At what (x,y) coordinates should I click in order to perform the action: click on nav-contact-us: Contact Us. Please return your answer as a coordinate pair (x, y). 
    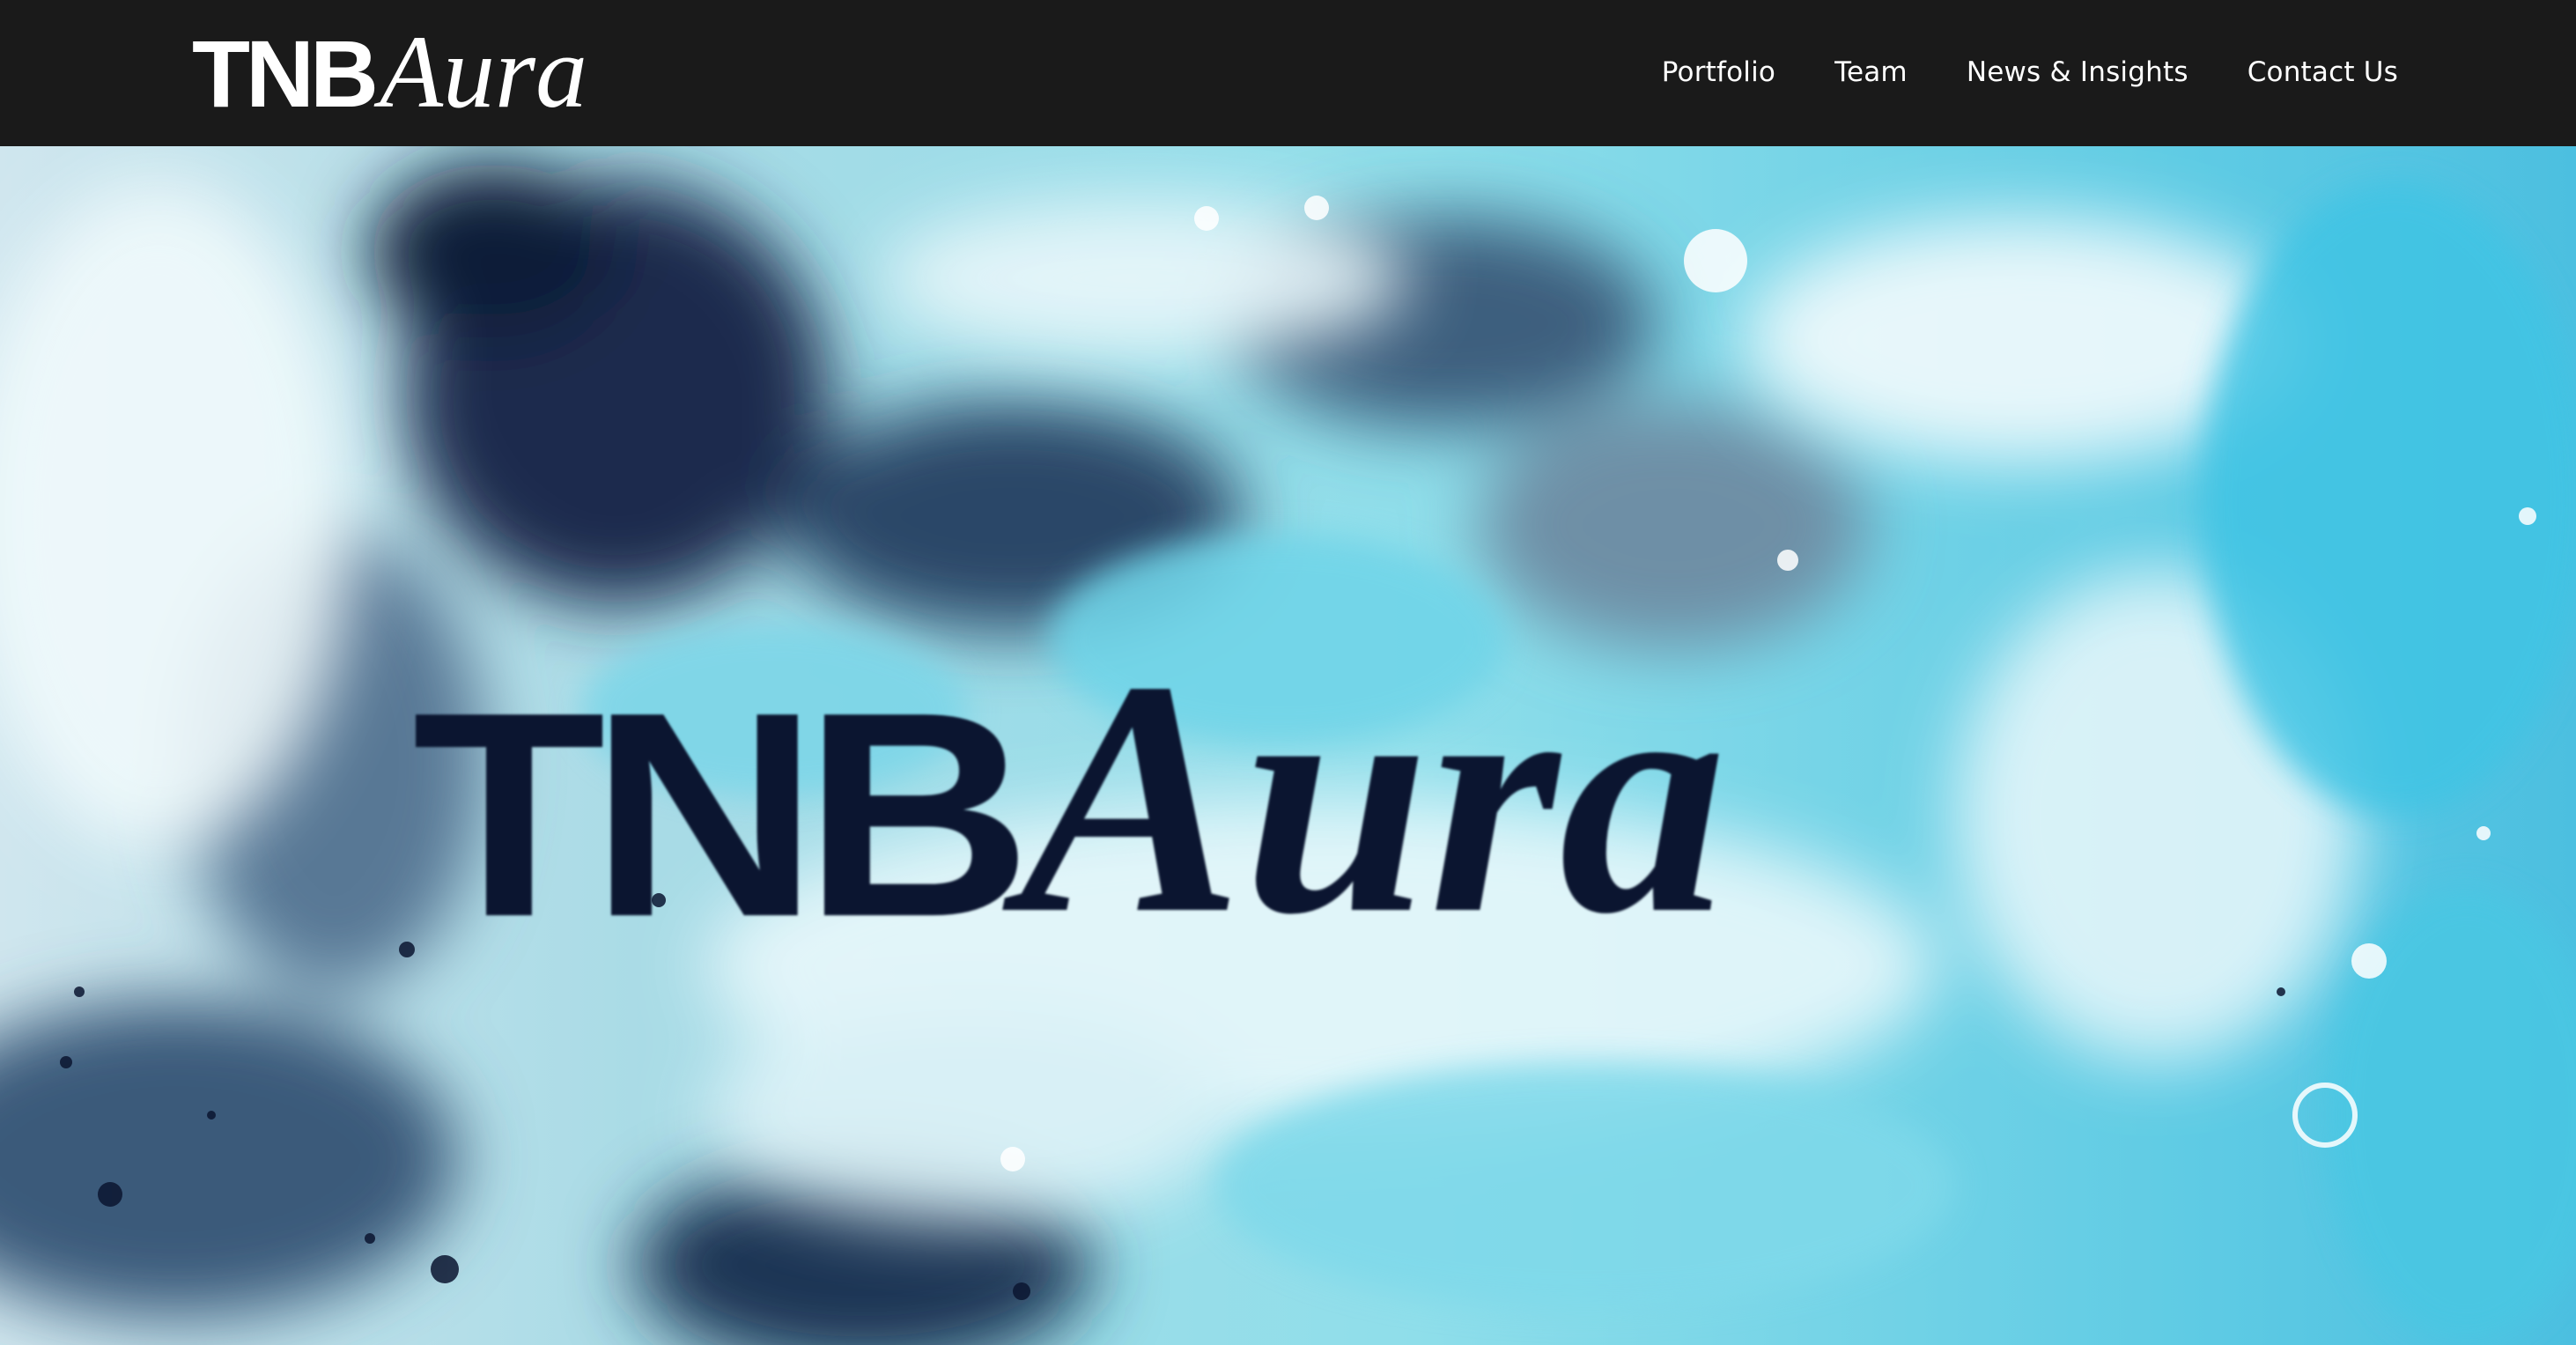
    Looking at the image, I should click on (2323, 72).